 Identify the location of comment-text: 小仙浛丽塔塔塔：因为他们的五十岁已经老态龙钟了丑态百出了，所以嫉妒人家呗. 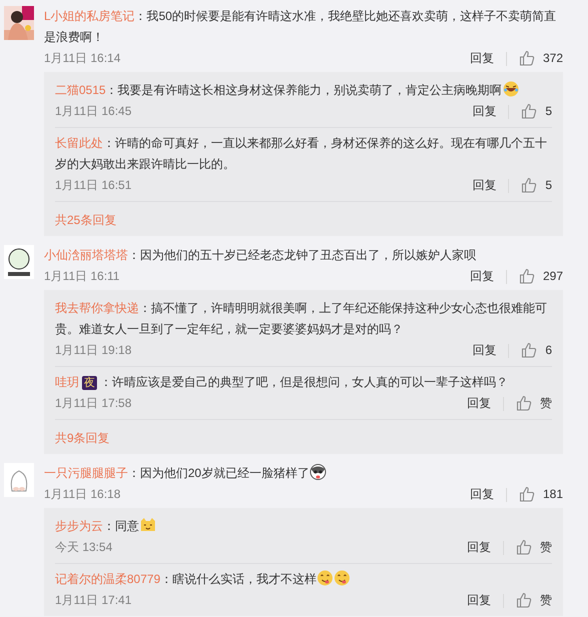
(260, 255).